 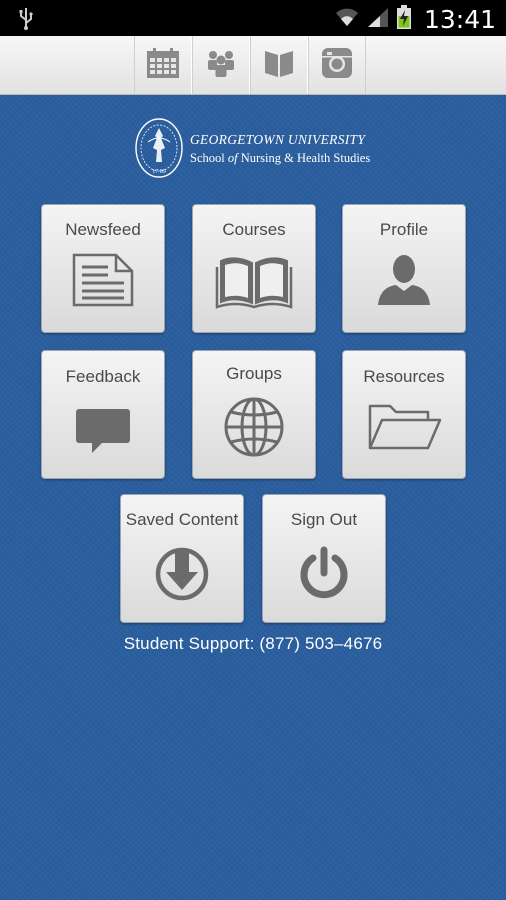 I want to click on profile-tile: Profile, so click(x=404, y=268).